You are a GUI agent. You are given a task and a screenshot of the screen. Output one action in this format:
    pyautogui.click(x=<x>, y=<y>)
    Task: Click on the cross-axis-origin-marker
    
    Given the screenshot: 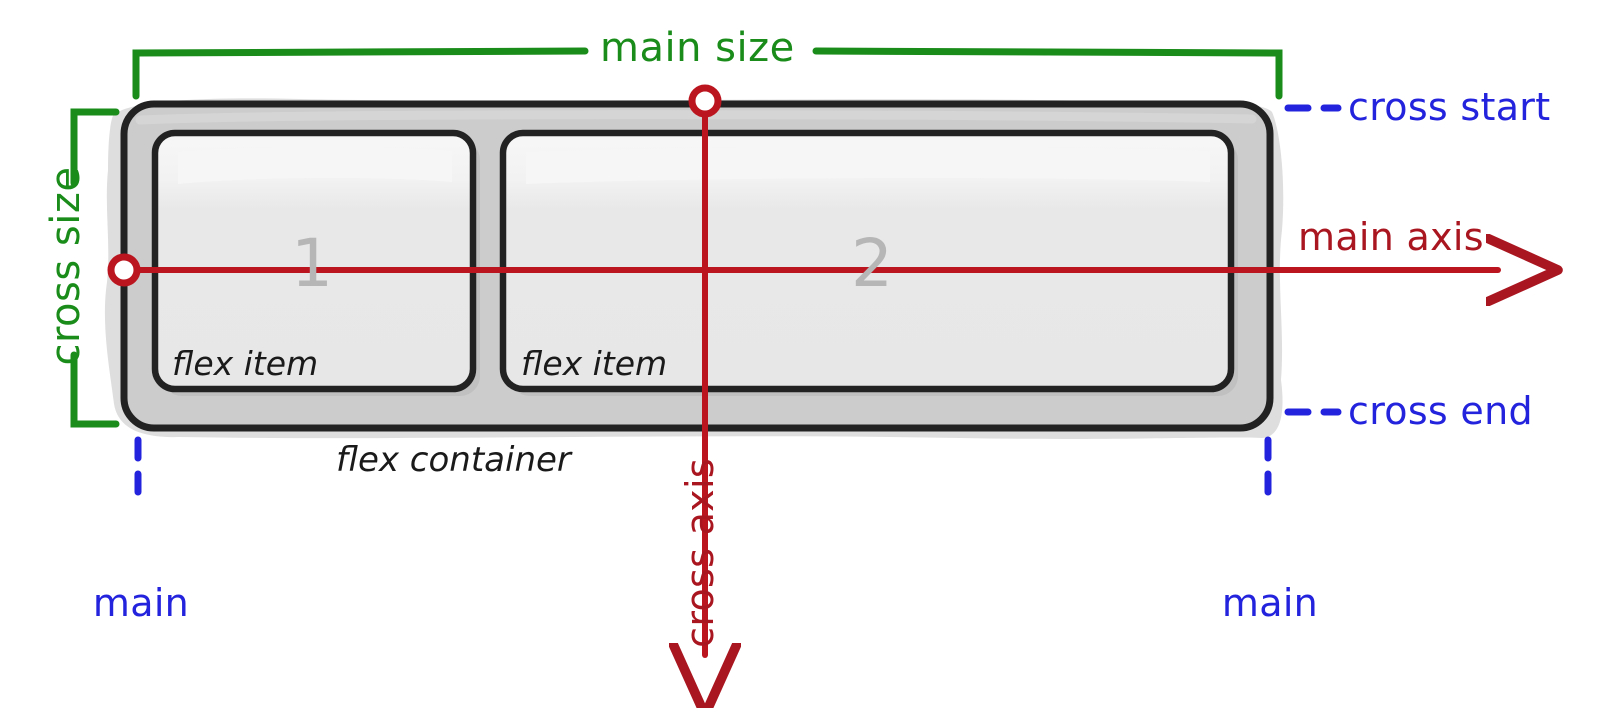 What is the action you would take?
    pyautogui.click(x=705, y=101)
    